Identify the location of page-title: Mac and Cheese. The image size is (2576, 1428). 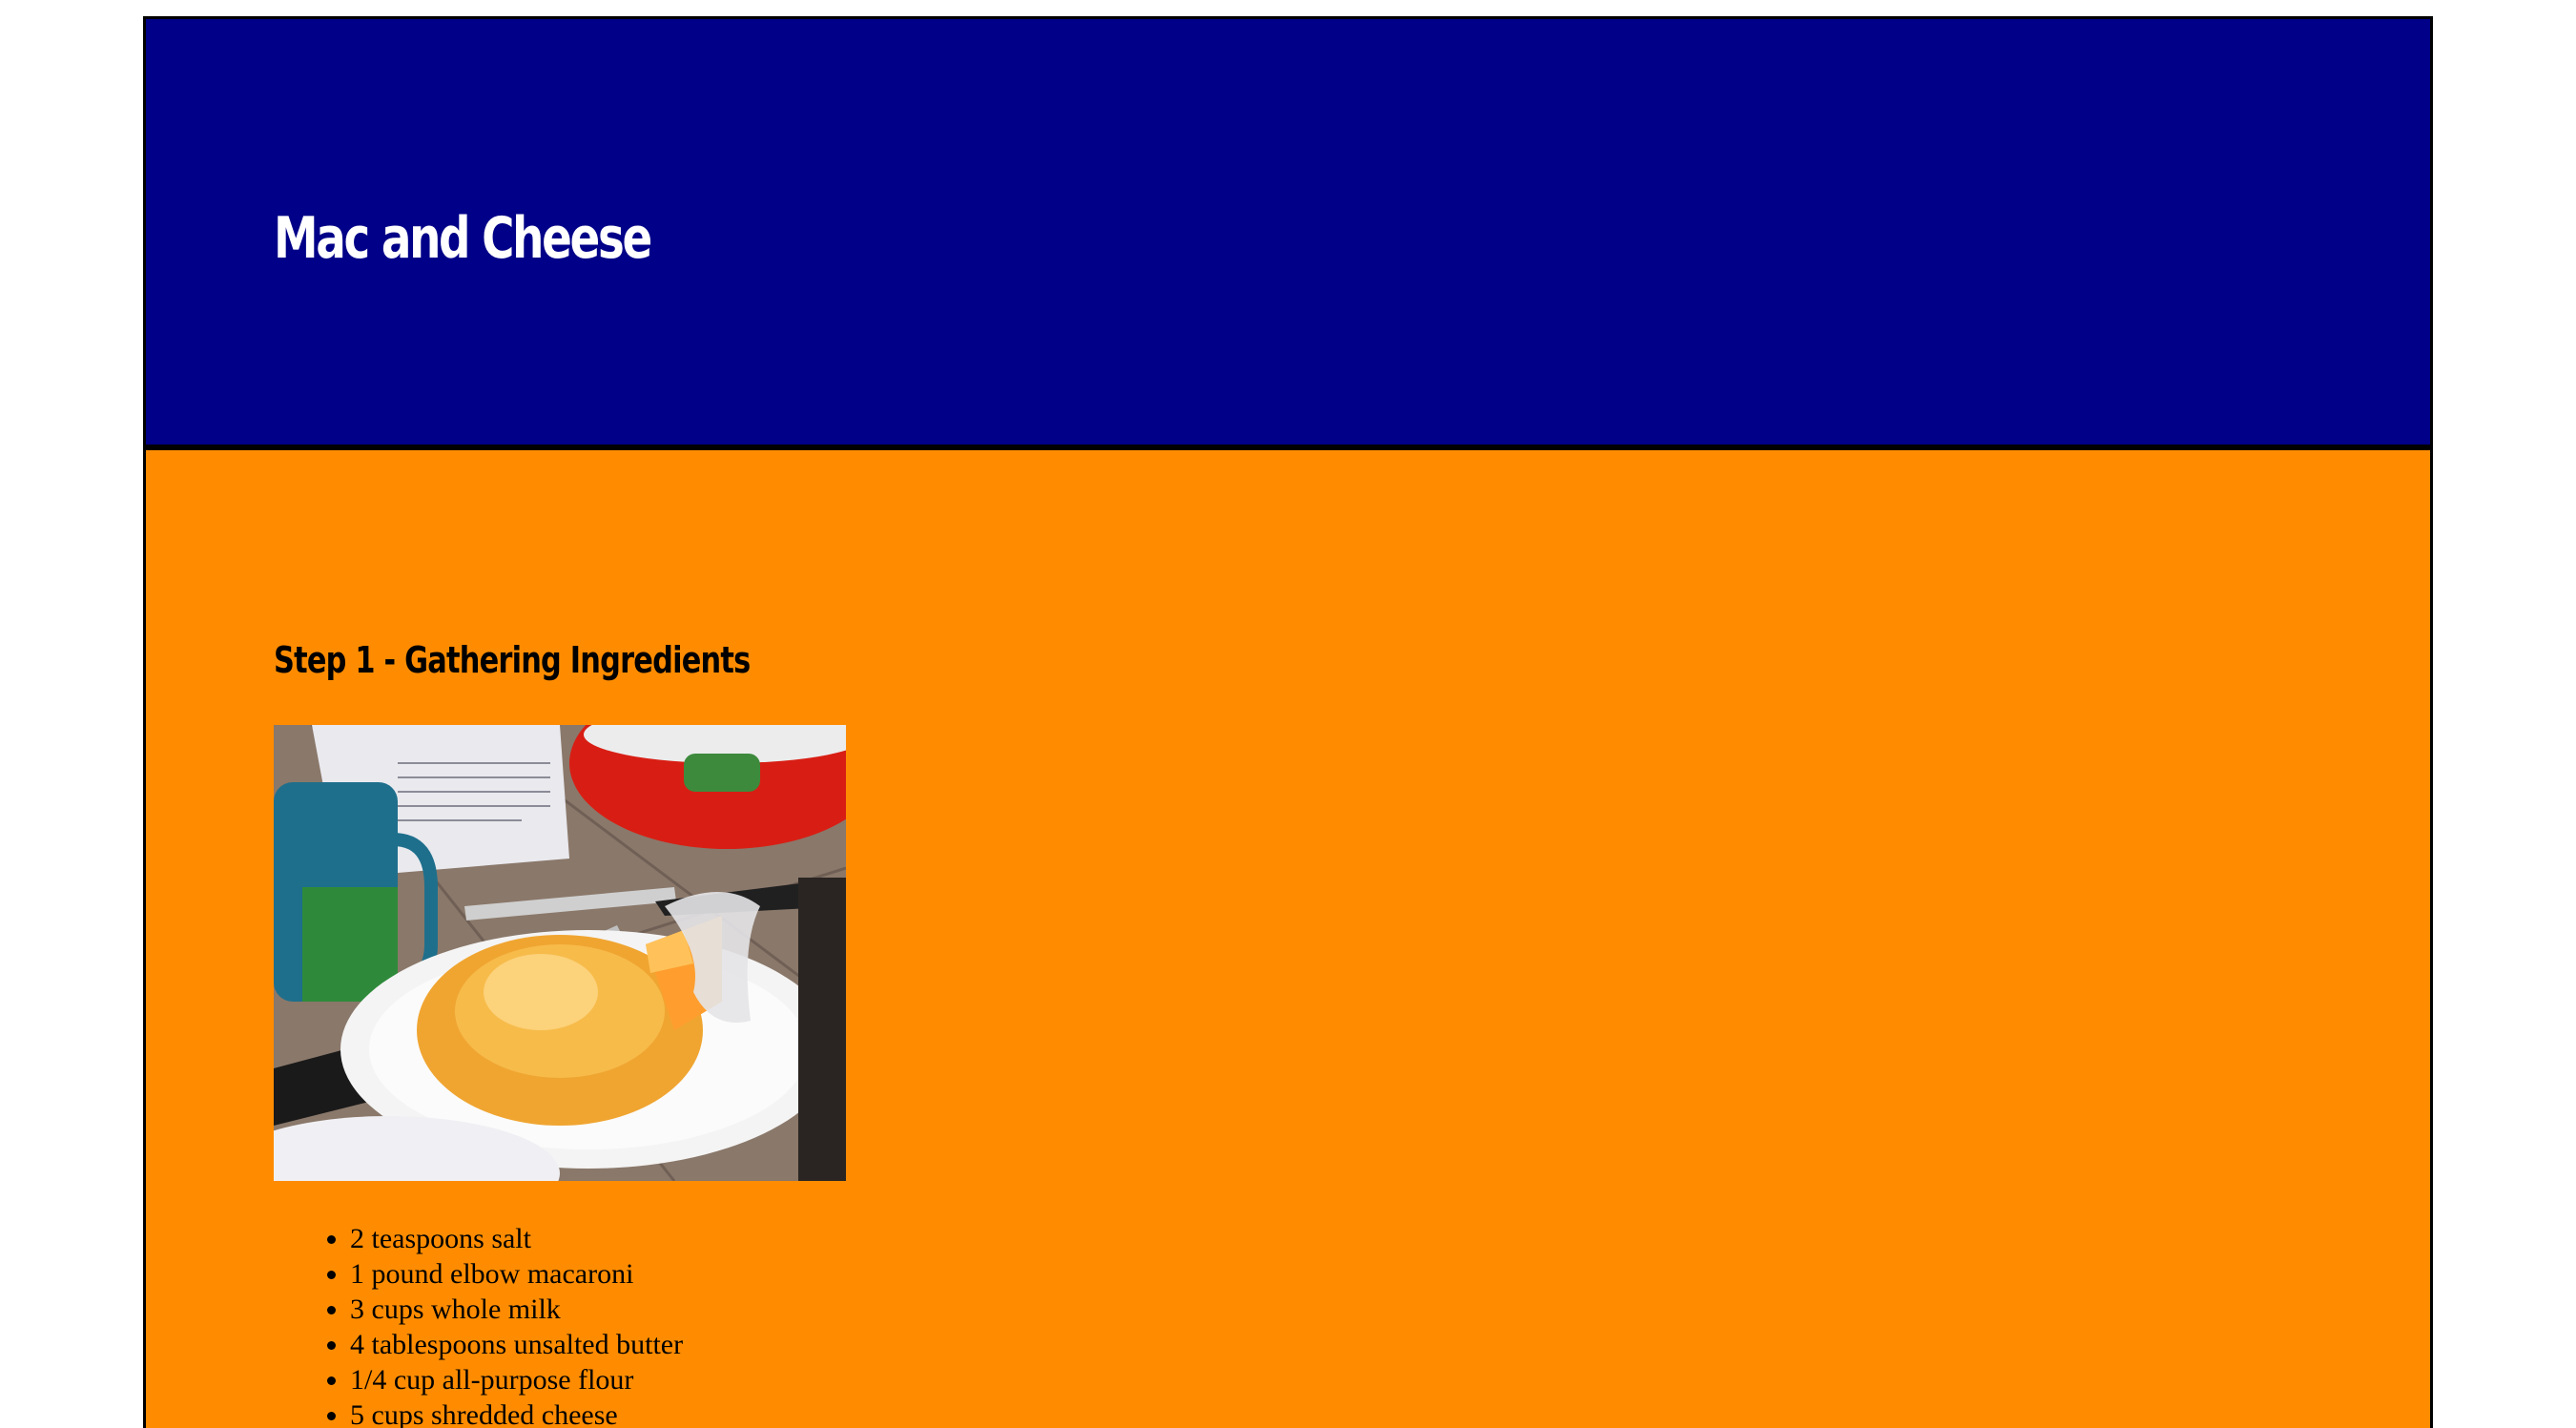
(463, 238).